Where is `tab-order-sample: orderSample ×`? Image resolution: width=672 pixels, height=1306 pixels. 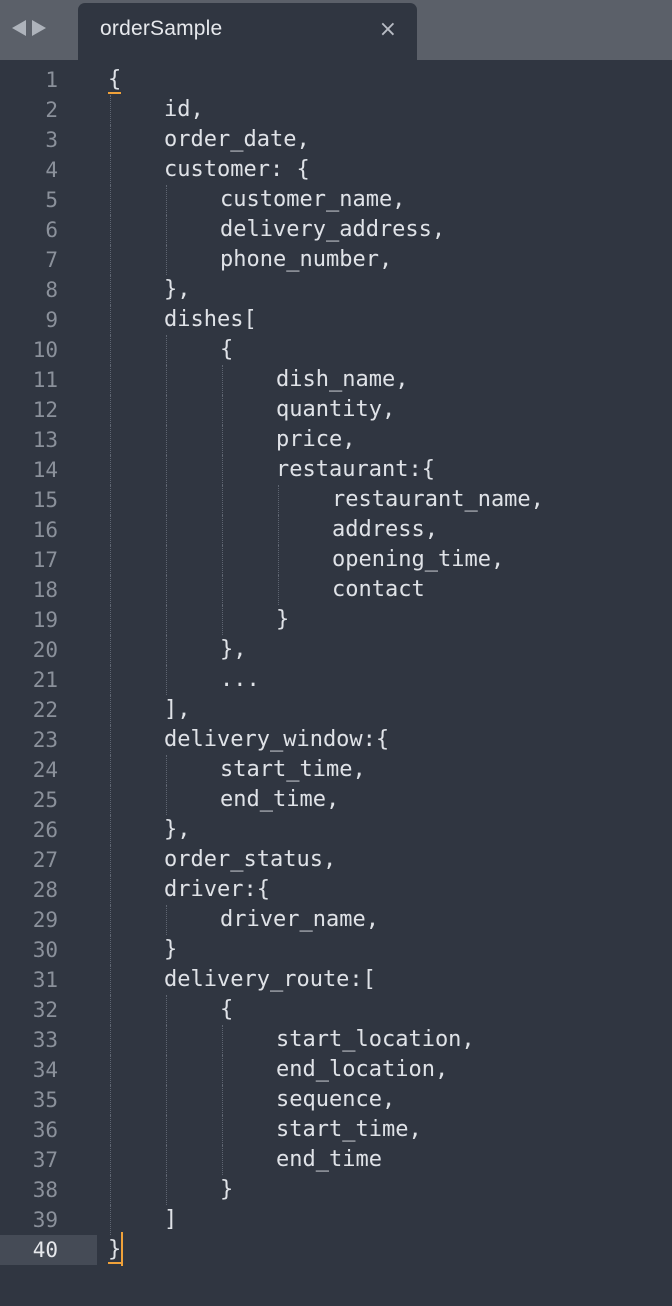
tab-order-sample: orderSample × is located at coordinates (247, 31).